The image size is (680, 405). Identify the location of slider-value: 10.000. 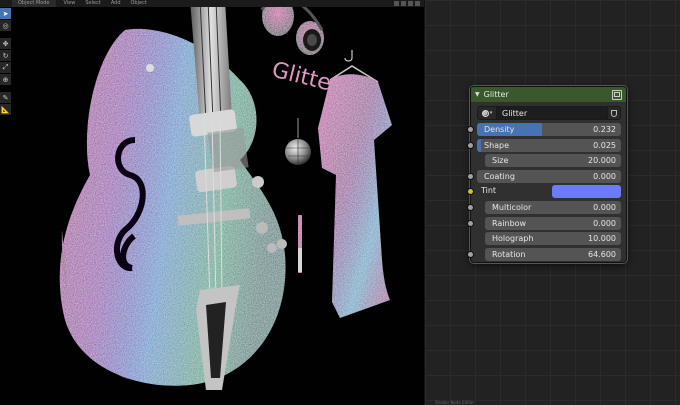
(602, 239).